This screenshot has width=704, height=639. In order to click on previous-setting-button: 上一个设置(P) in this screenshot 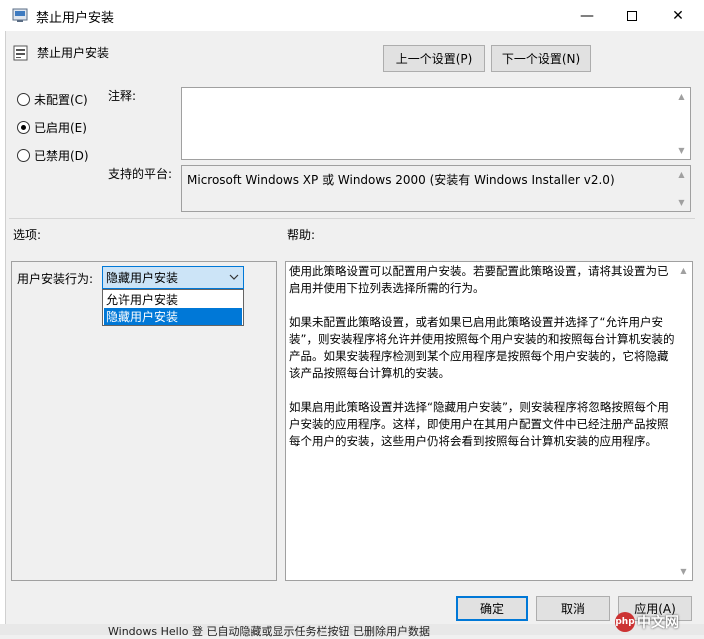, I will do `click(434, 58)`.